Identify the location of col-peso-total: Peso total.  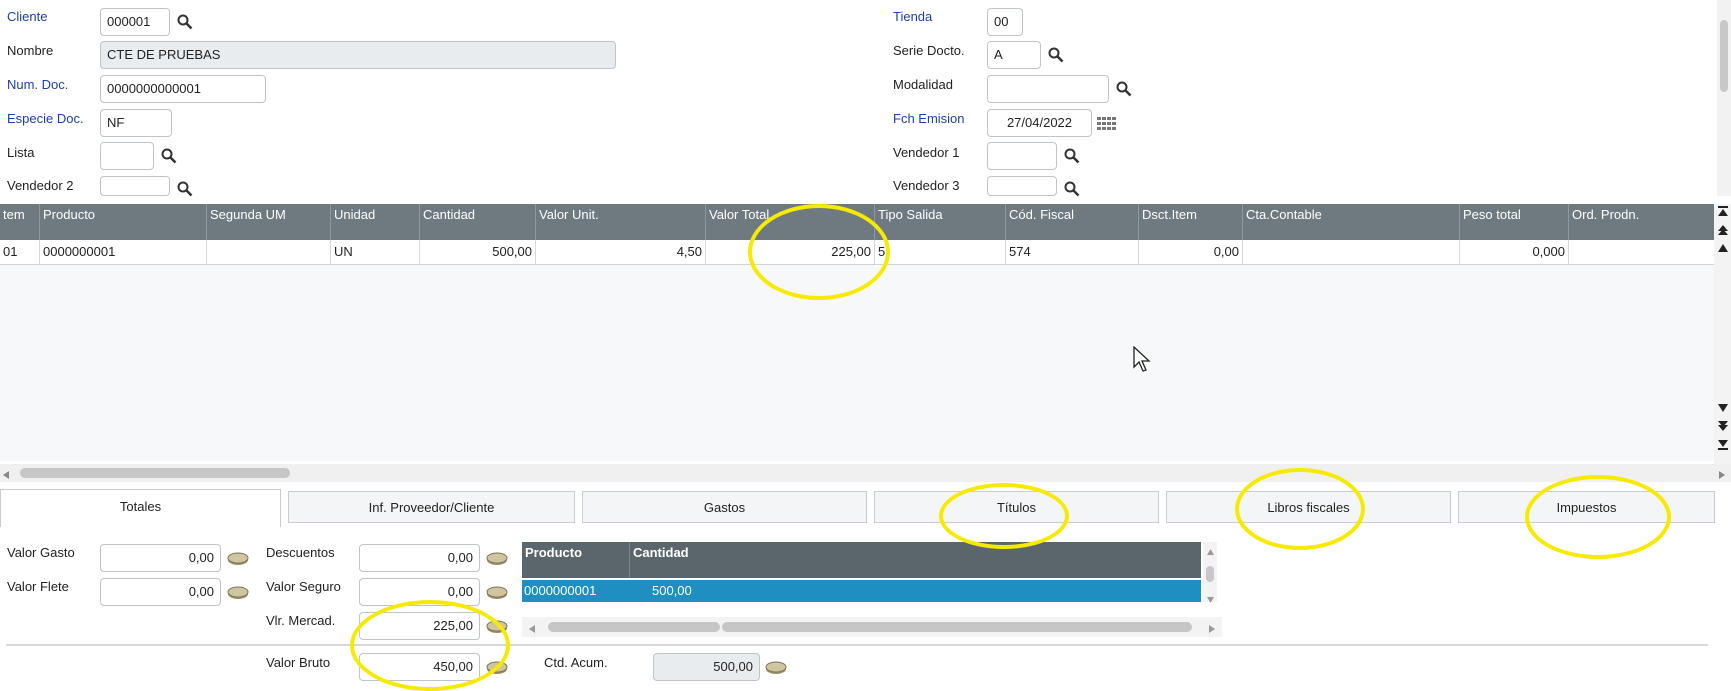
(1514, 222).